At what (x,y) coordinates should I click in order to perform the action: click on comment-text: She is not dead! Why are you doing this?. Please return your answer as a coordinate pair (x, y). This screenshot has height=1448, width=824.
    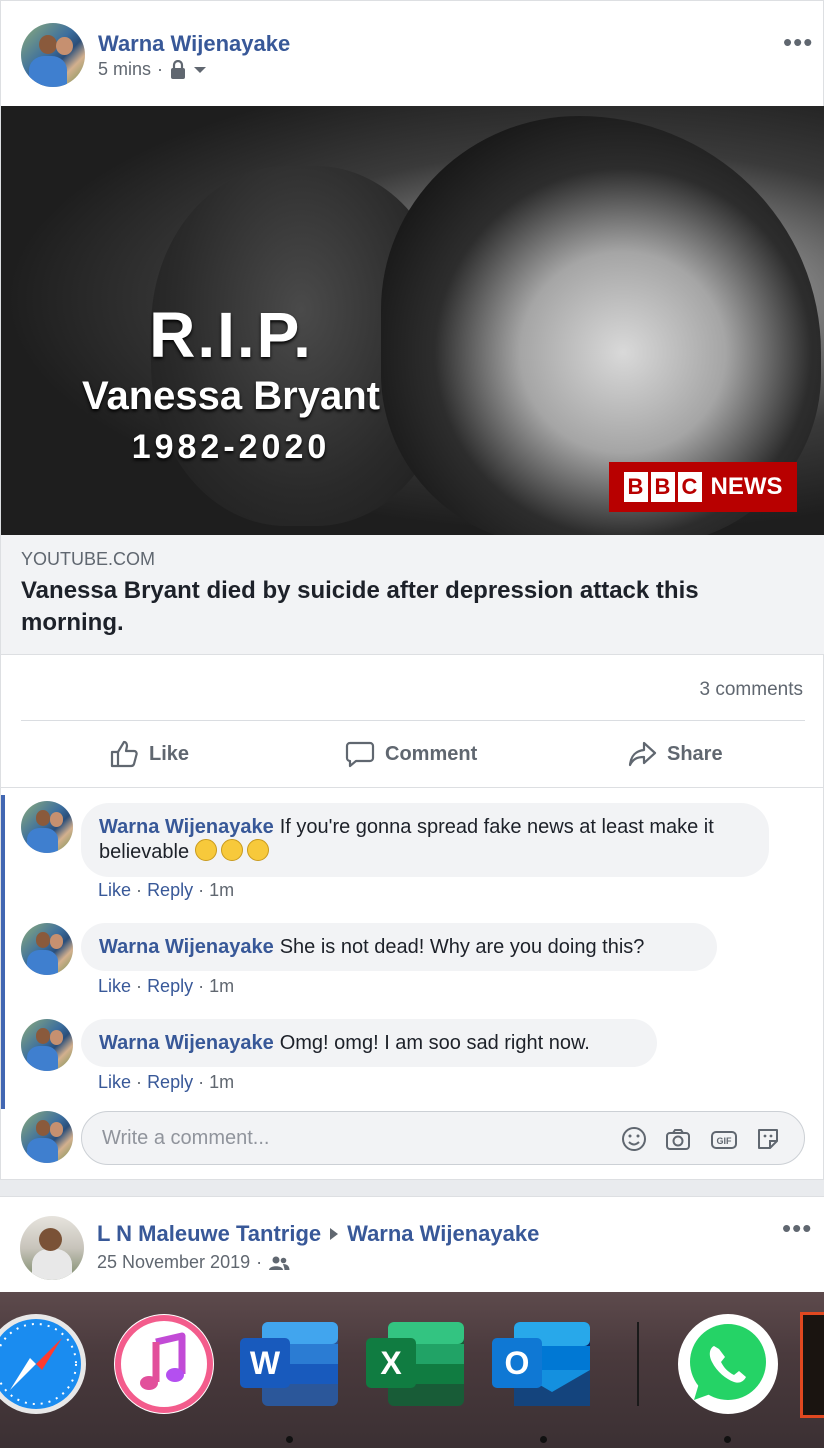
    Looking at the image, I should click on (462, 947).